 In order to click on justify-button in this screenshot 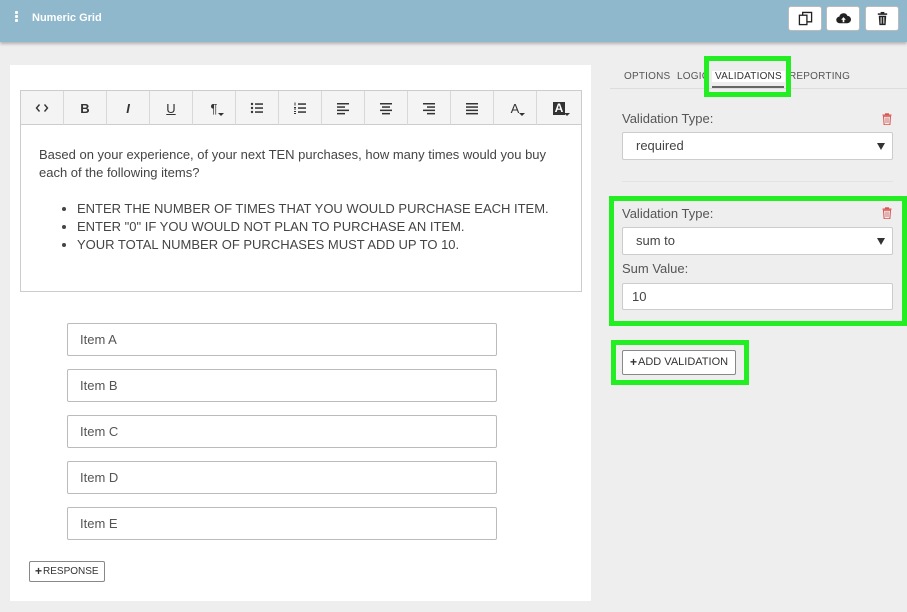, I will do `click(472, 108)`.